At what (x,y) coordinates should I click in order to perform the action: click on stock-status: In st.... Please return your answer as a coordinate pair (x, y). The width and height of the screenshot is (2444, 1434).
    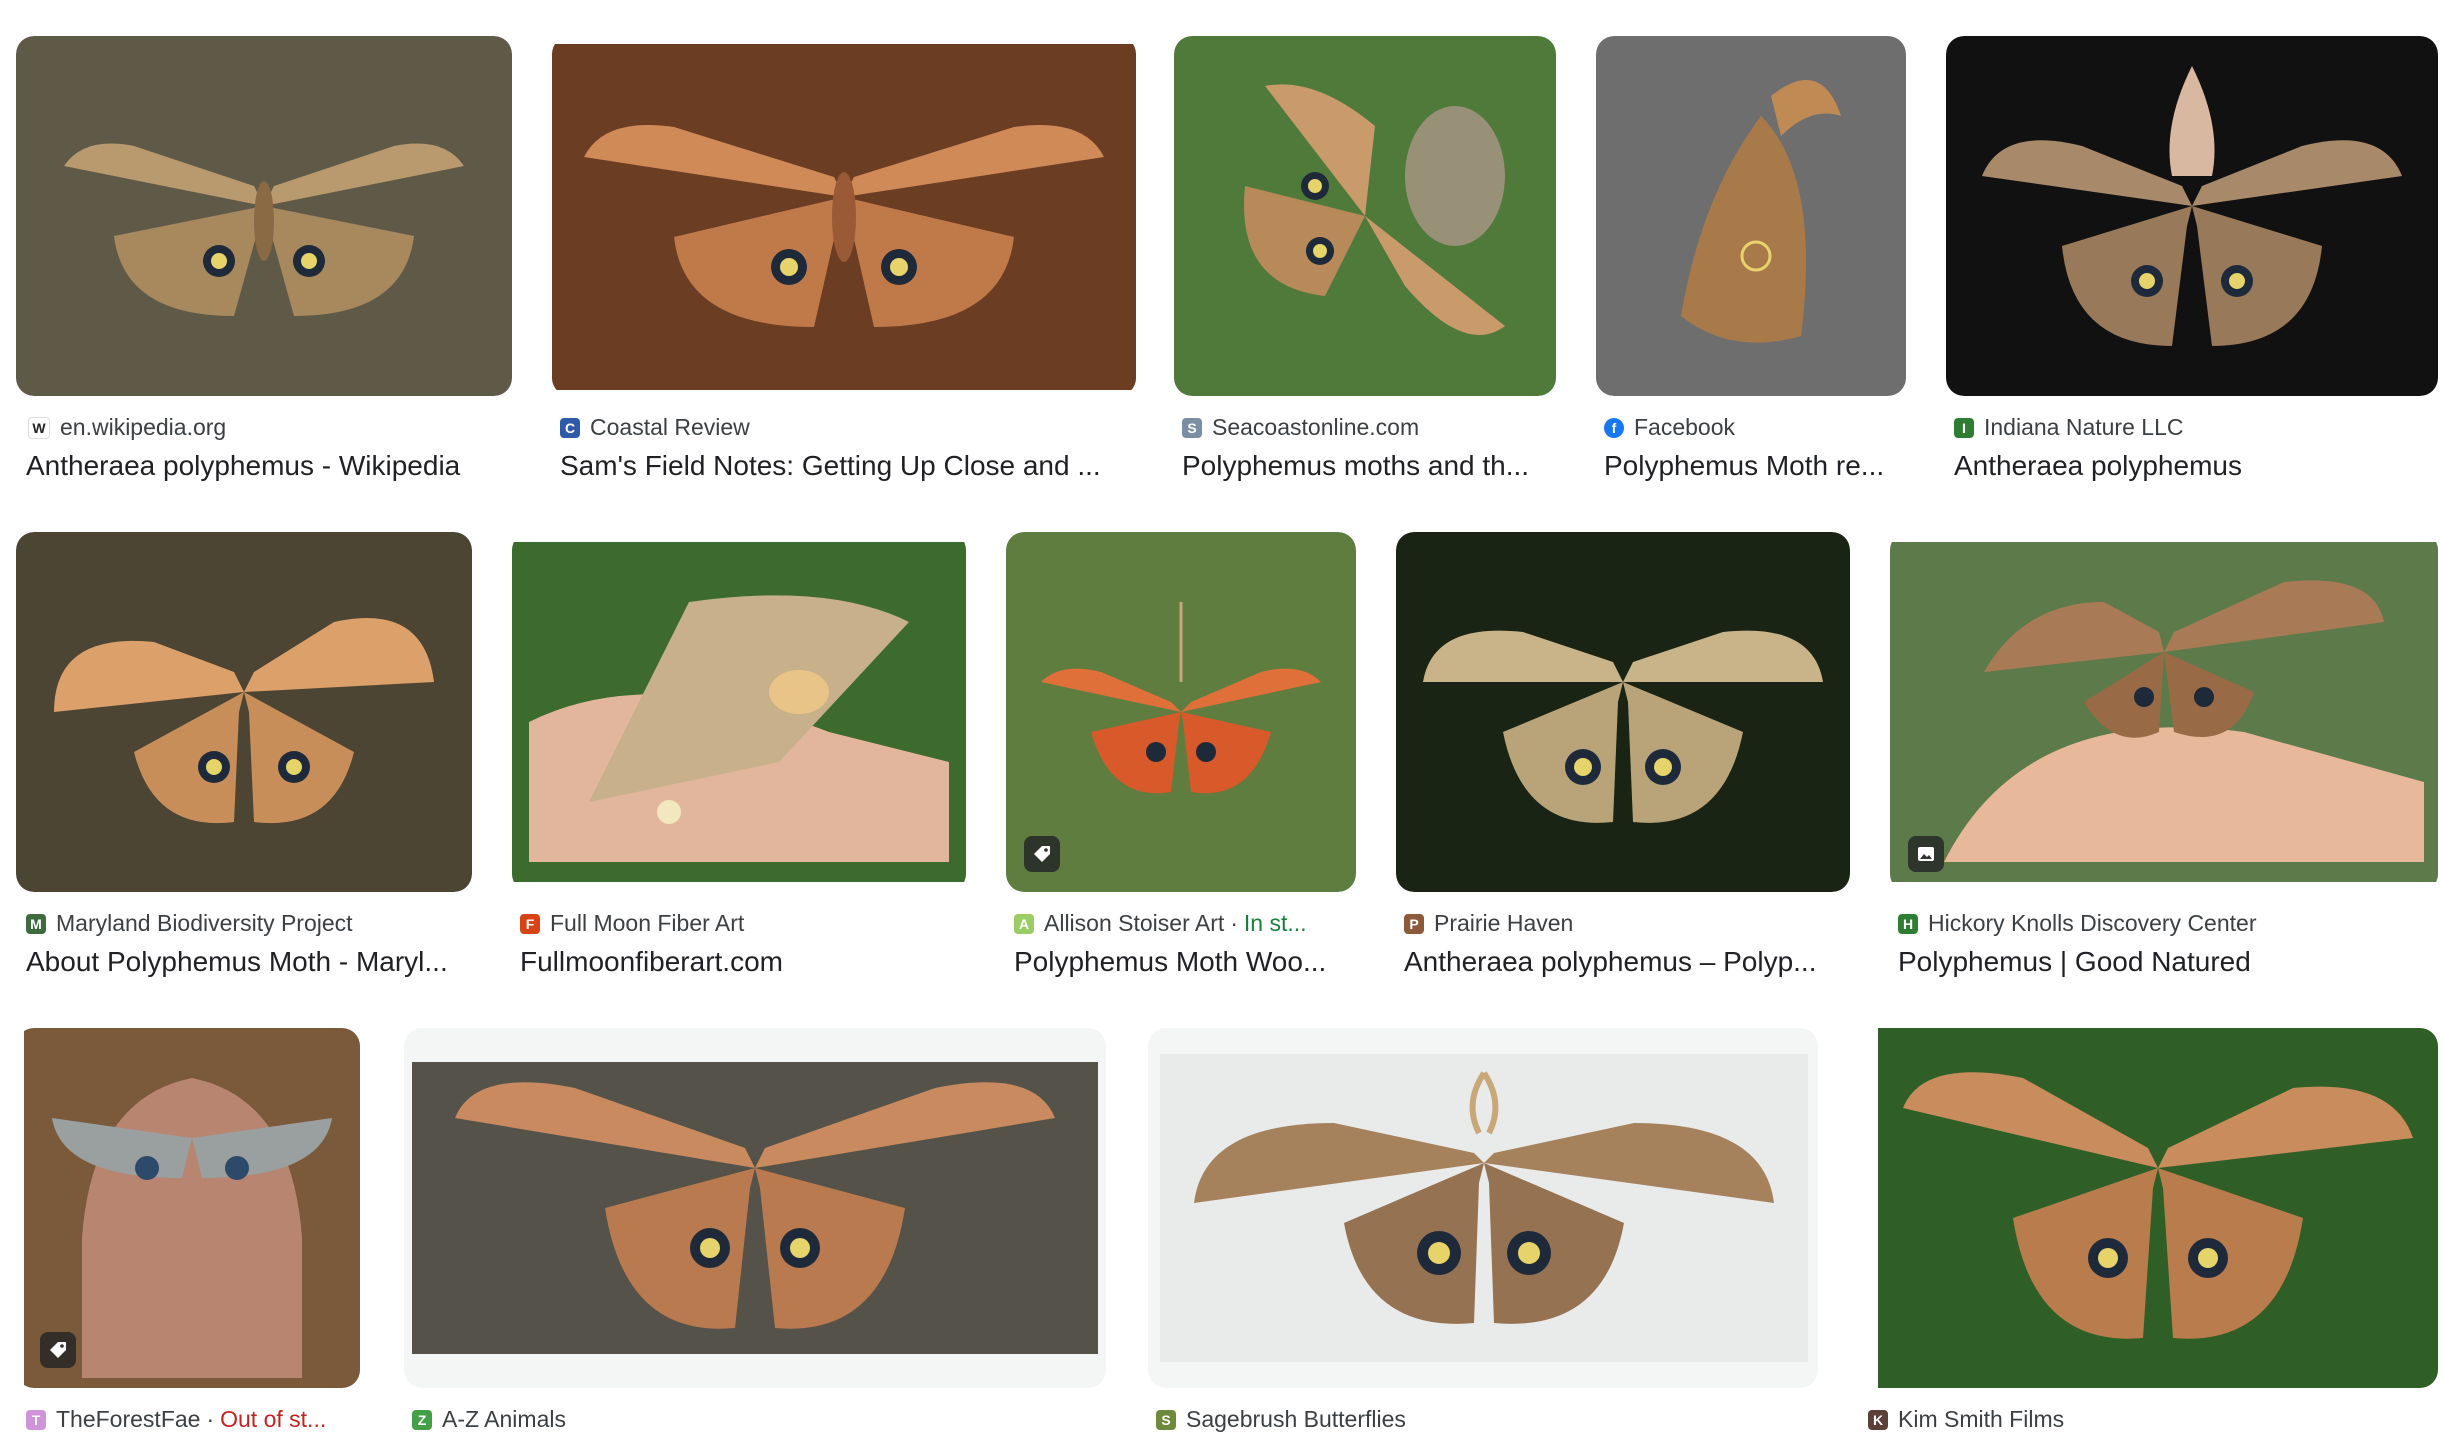
    Looking at the image, I should click on (1275, 923).